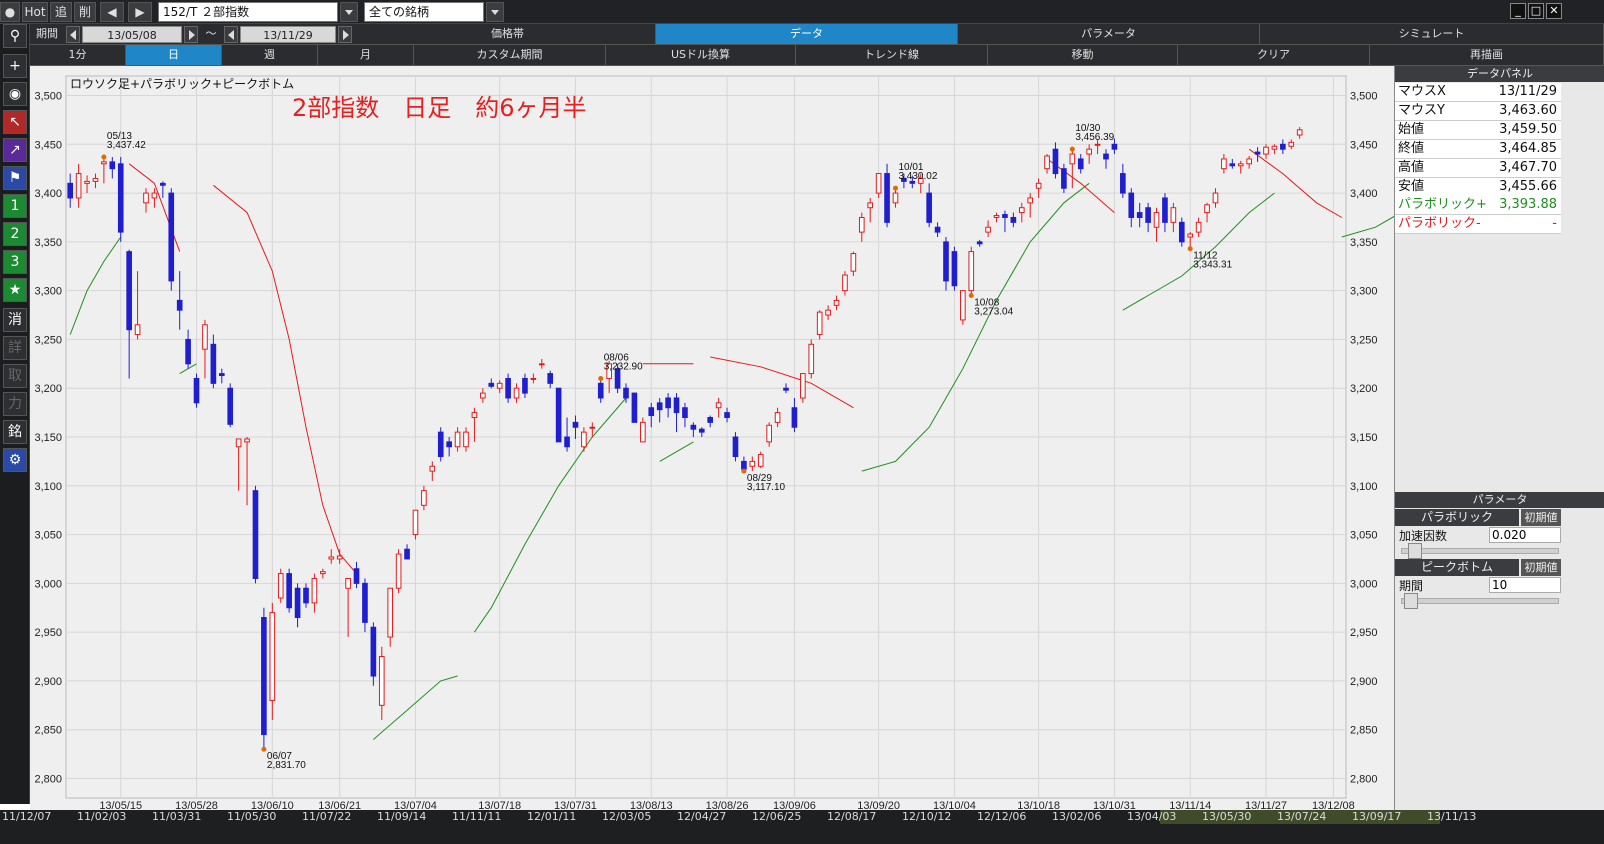 Image resolution: width=1604 pixels, height=844 pixels. I want to click on y-tick-label-right: 2,950, so click(1364, 633).